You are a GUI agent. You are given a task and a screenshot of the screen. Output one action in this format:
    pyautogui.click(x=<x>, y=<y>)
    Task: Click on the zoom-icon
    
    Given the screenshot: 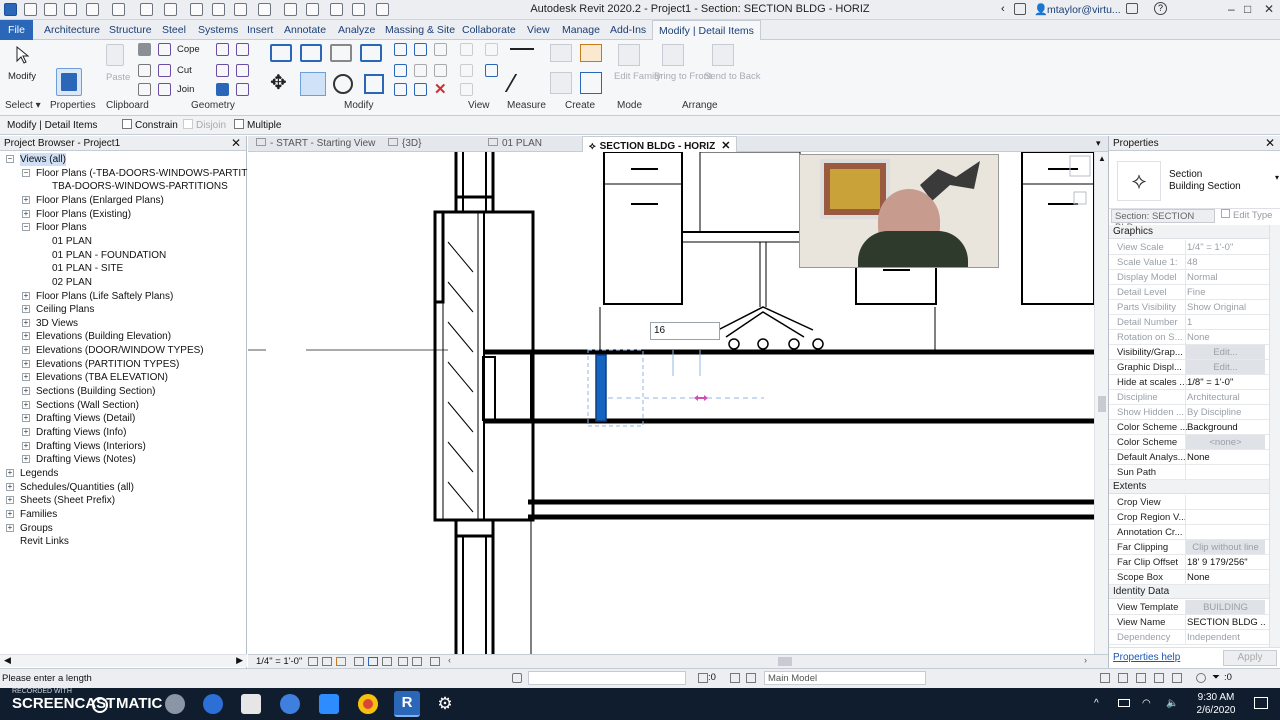 What is the action you would take?
    pyautogui.click(x=329, y=704)
    